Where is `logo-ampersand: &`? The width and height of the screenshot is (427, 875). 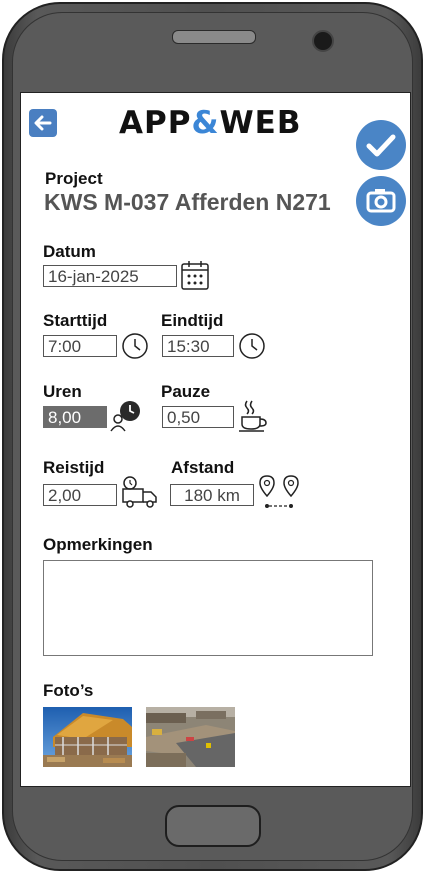
logo-ampersand: & is located at coordinates (205, 123).